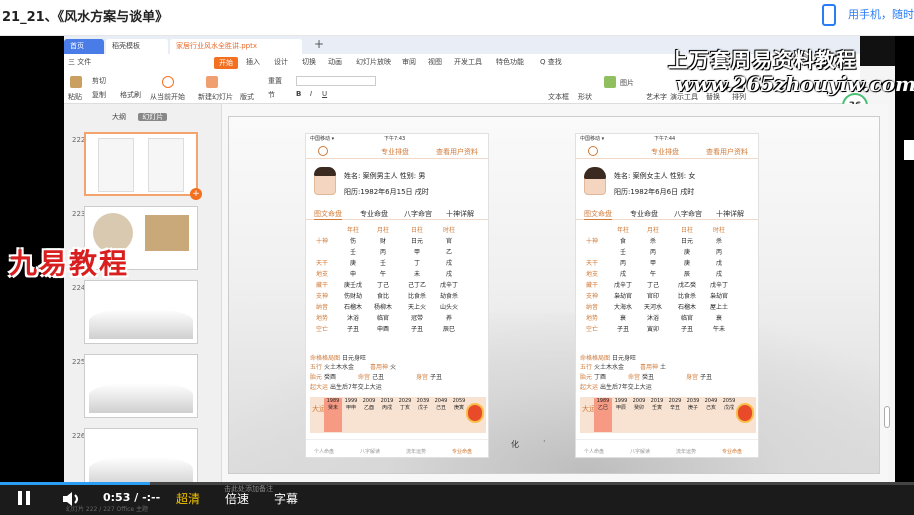 The image size is (914, 515). I want to click on bazi-cell: 天河水, so click(652, 307).